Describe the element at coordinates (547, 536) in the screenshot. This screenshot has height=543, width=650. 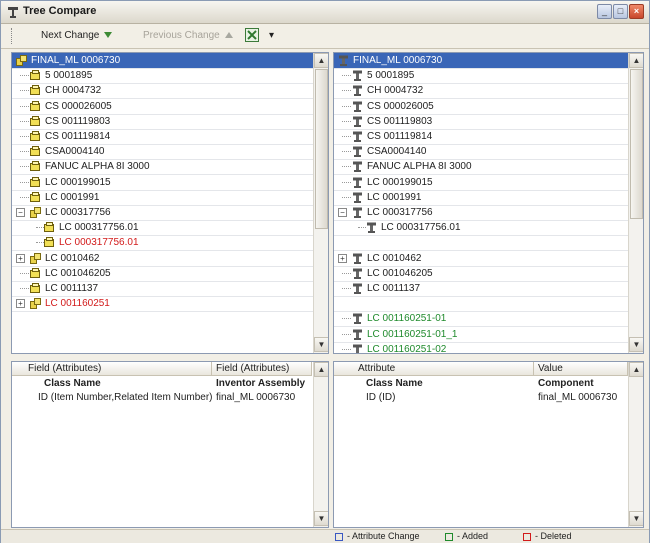
I see `legend-deleted: - Deleted` at that location.